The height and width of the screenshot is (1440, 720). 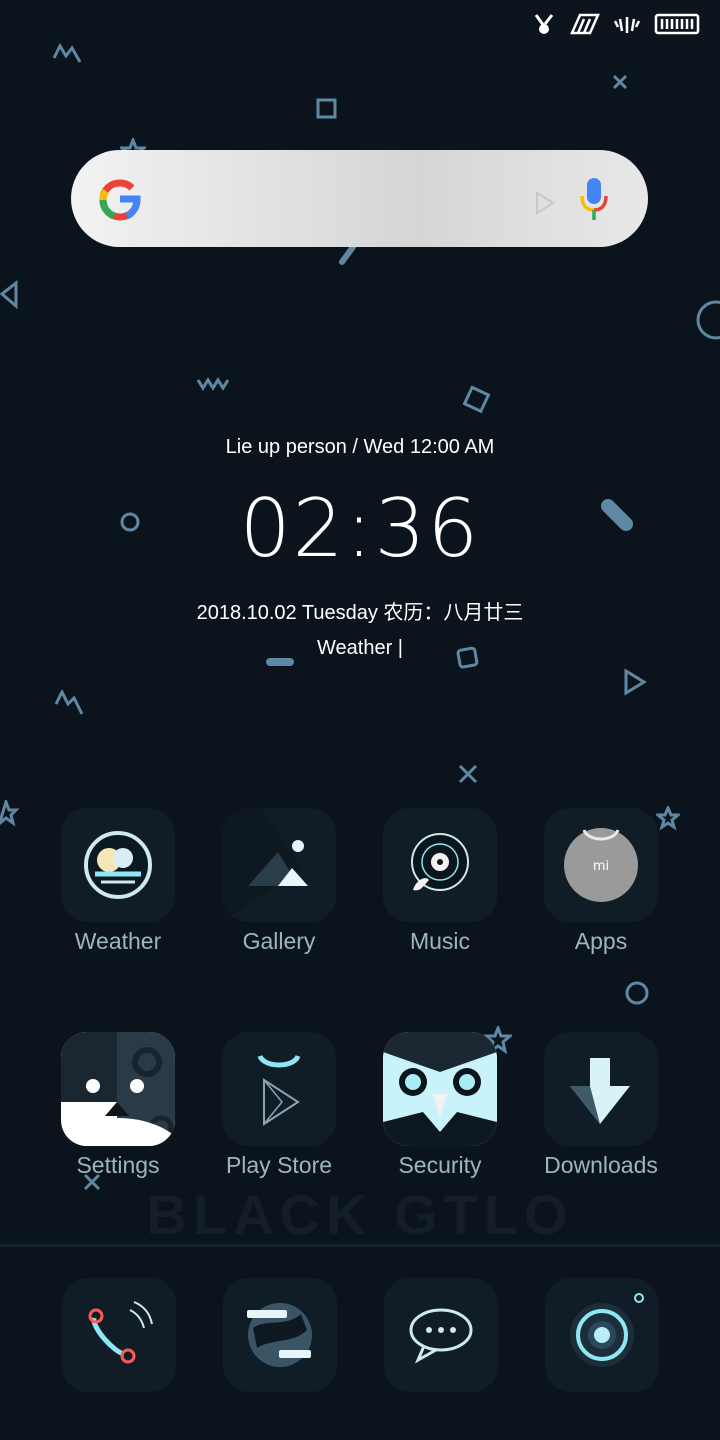 What do you see at coordinates (360, 528) in the screenshot?
I see `clock-time: 02:36` at bounding box center [360, 528].